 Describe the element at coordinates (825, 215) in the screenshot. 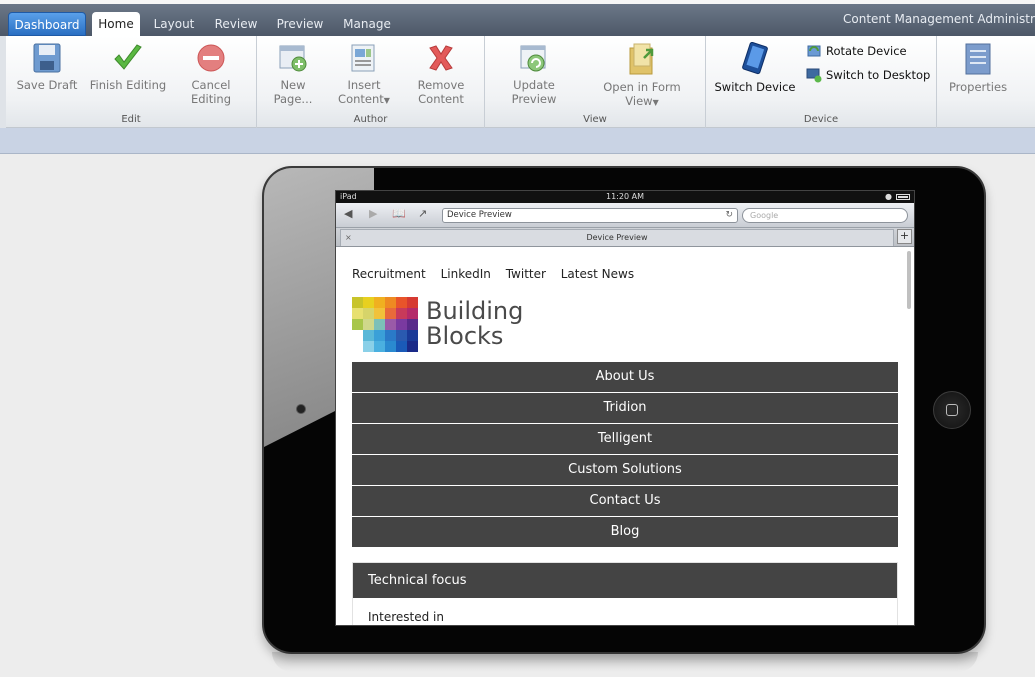

I see `search-field: Google` at that location.